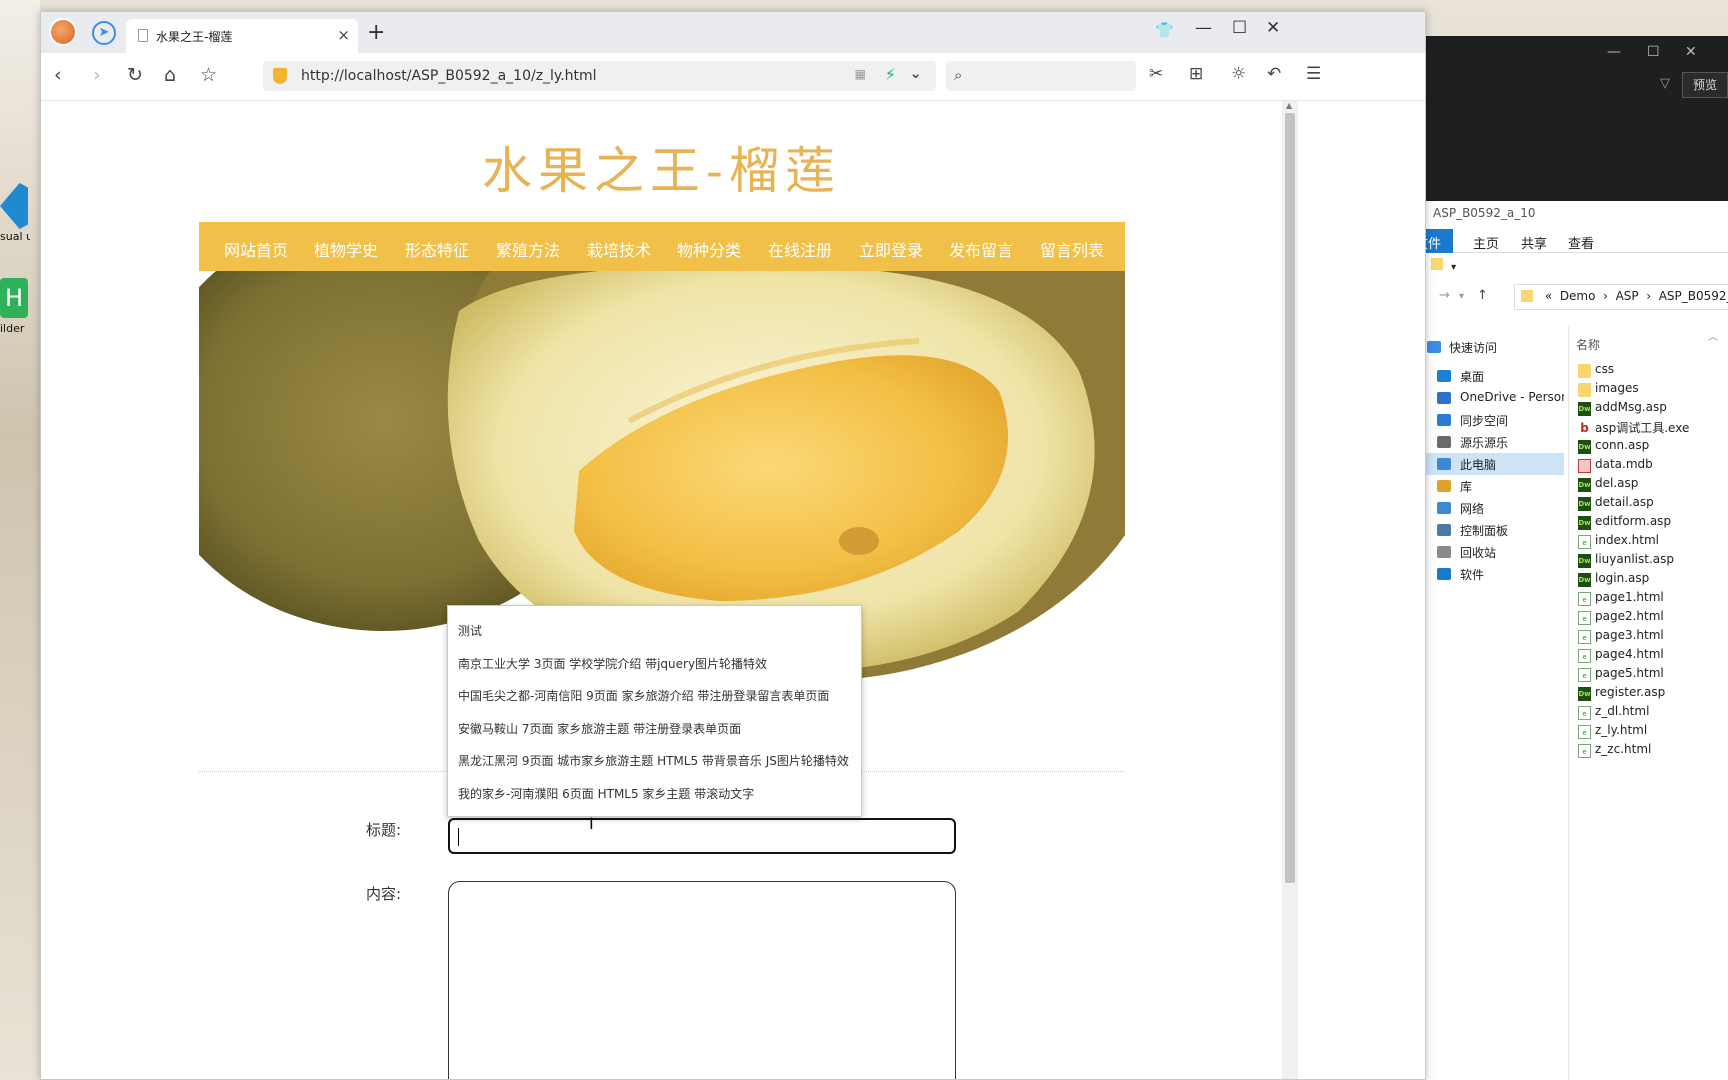  I want to click on recent-dropdown-icon: ▾, so click(1461, 296).